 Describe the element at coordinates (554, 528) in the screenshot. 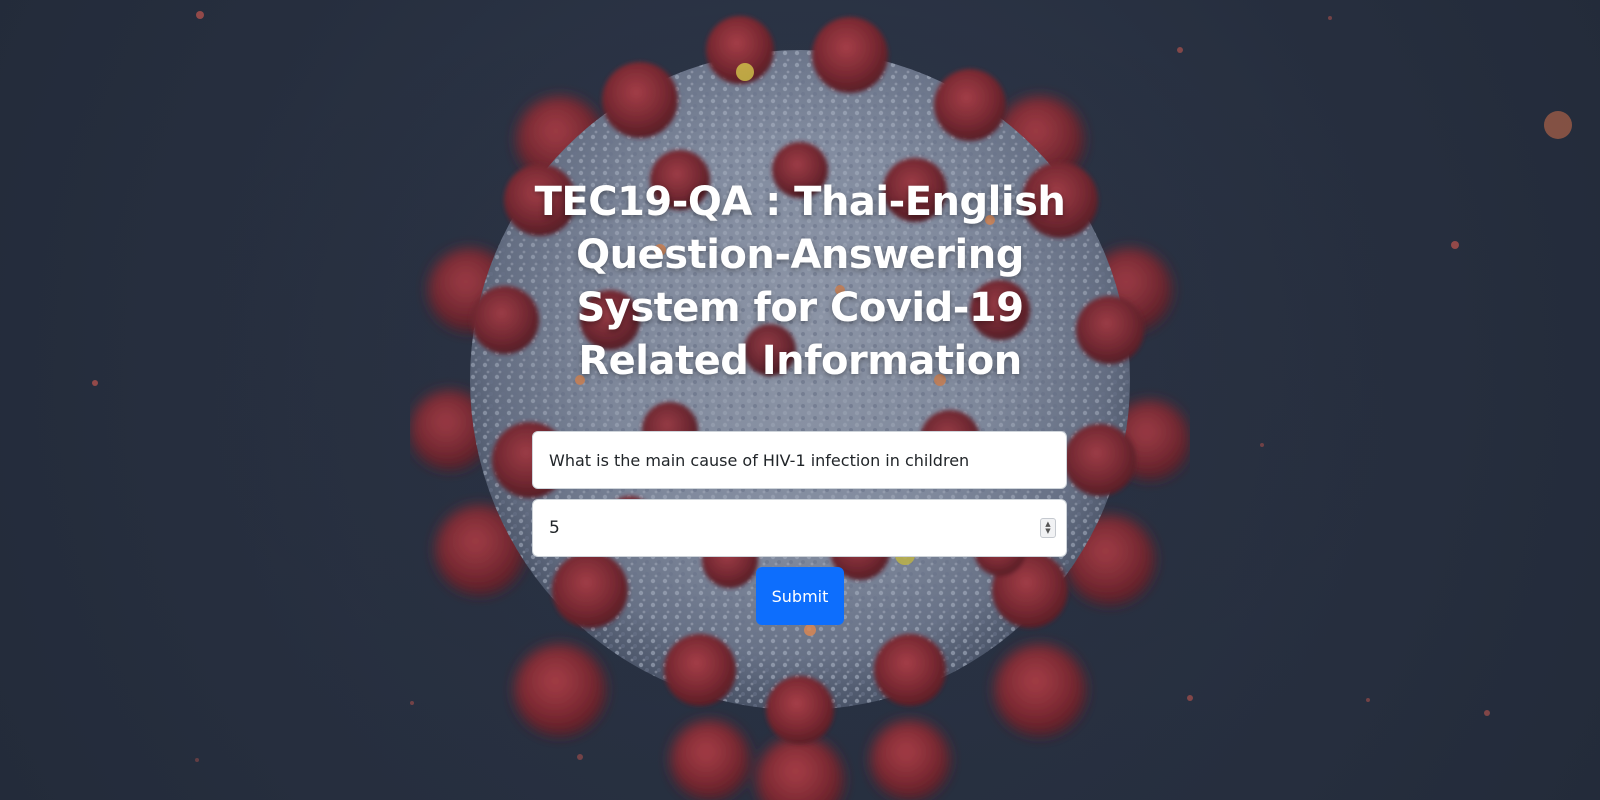

I see `answer-count-value: 5` at that location.